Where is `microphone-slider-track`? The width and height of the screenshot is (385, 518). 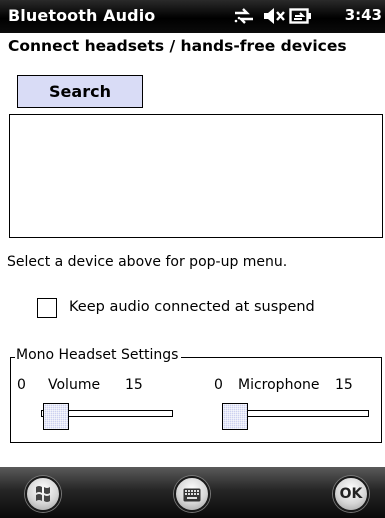
microphone-slider-track is located at coordinates (302, 413).